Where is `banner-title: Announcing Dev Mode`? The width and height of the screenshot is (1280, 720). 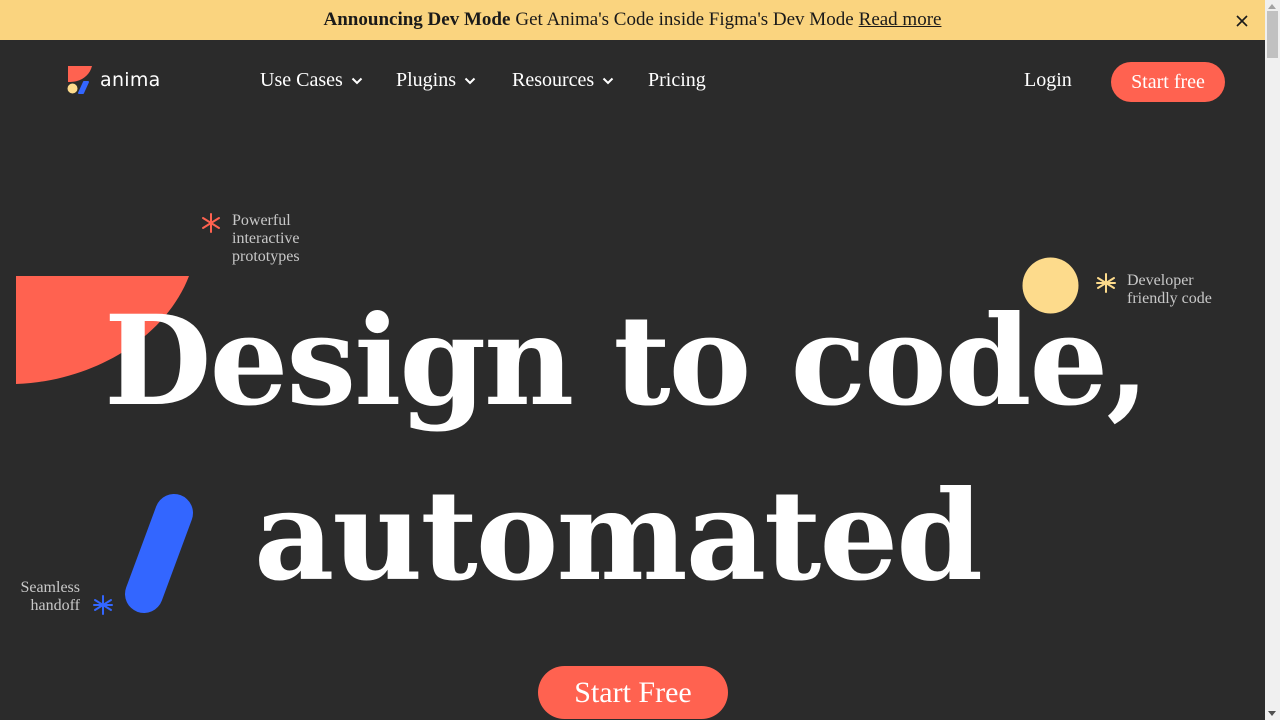 banner-title: Announcing Dev Mode is located at coordinates (417, 19).